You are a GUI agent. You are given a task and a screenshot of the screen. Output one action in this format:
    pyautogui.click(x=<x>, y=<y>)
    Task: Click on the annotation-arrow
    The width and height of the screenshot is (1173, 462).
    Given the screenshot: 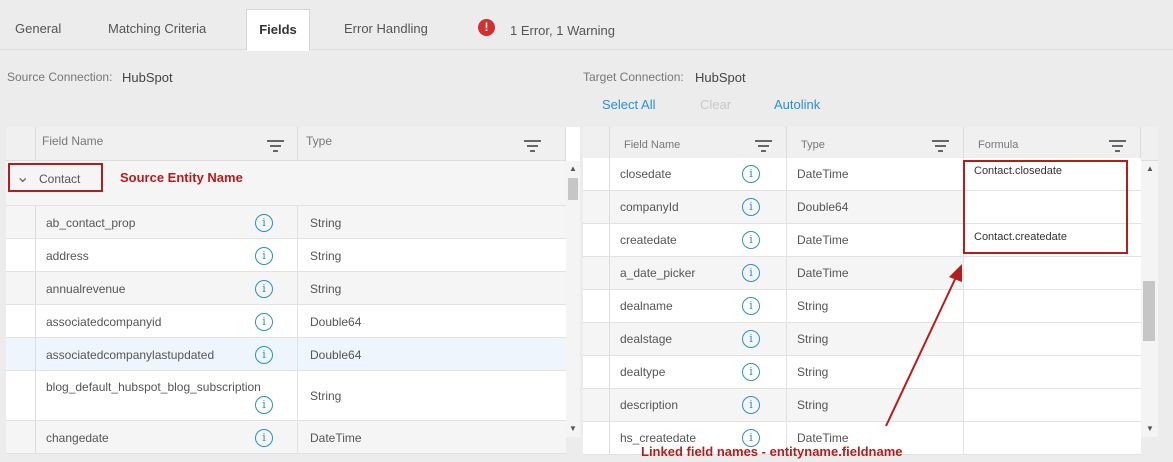 What is the action you would take?
    pyautogui.click(x=923, y=345)
    